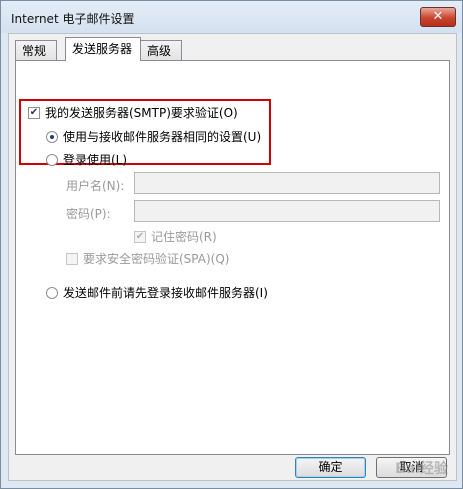 The image size is (463, 489). What do you see at coordinates (231, 17) in the screenshot?
I see `title-bar: Internet 电子邮件设置 ✕` at bounding box center [231, 17].